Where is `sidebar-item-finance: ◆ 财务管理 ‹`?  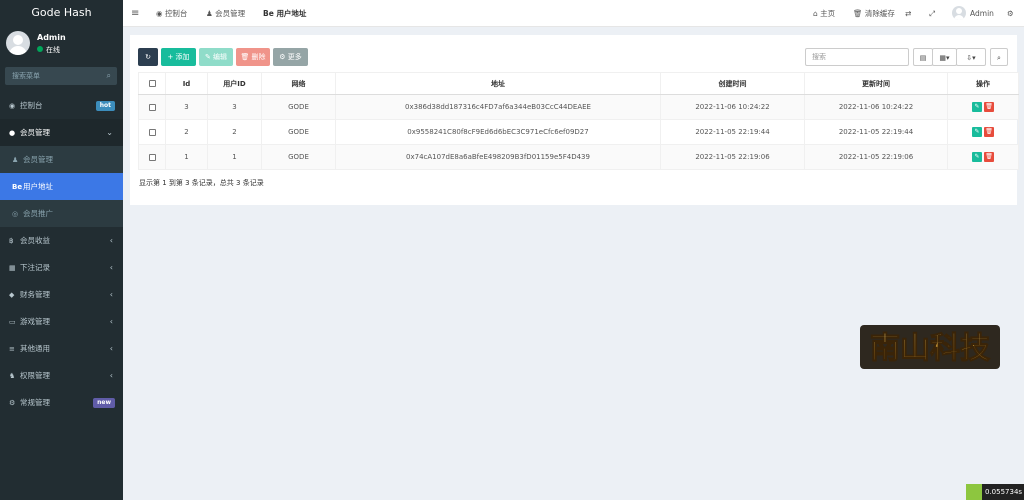 sidebar-item-finance: ◆ 财务管理 ‹ is located at coordinates (61, 294).